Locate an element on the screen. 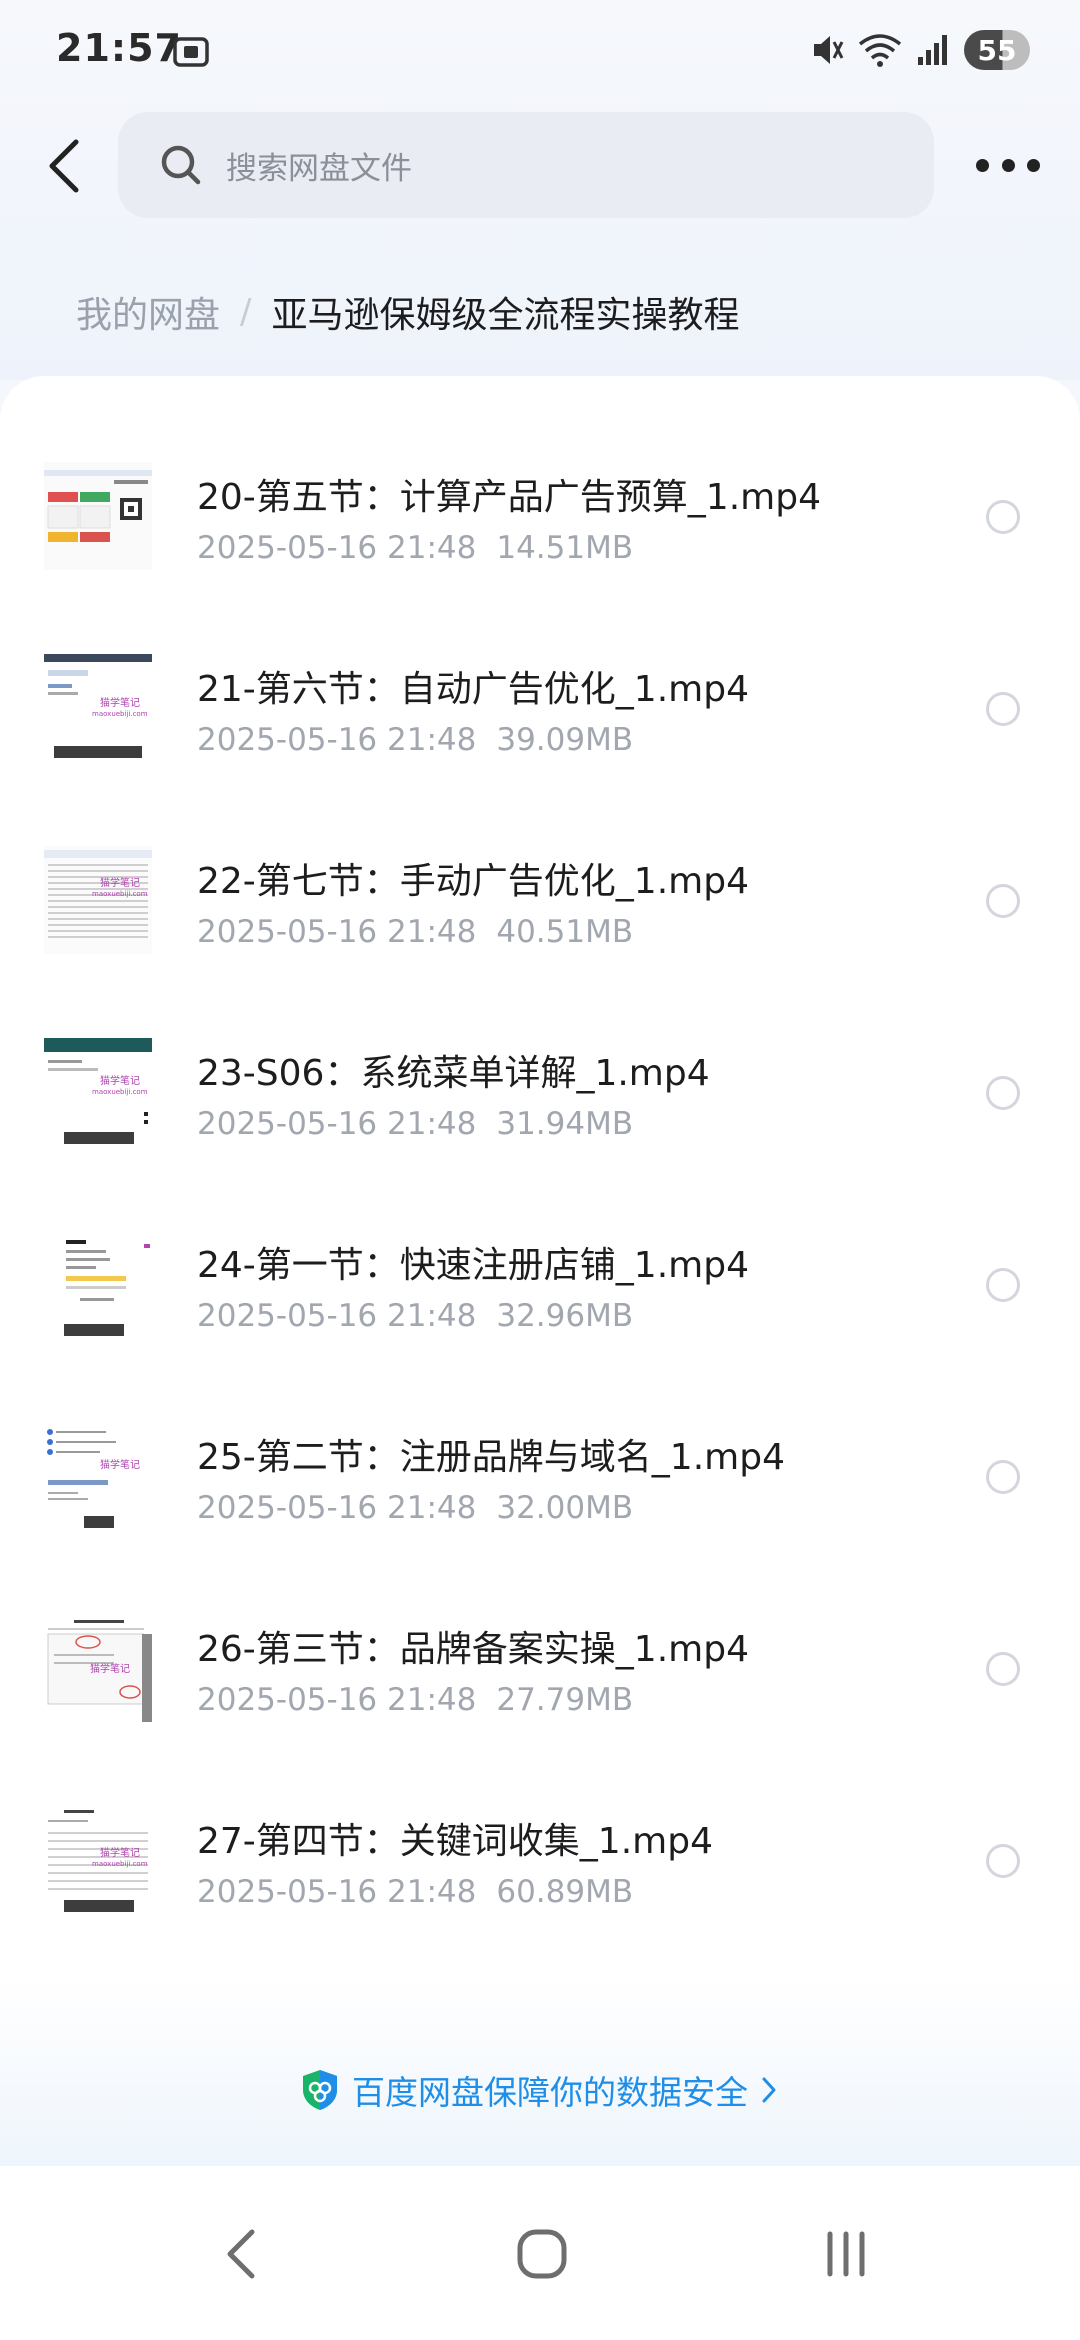 The image size is (1080, 2340). nav-back-button is located at coordinates (240, 2254).